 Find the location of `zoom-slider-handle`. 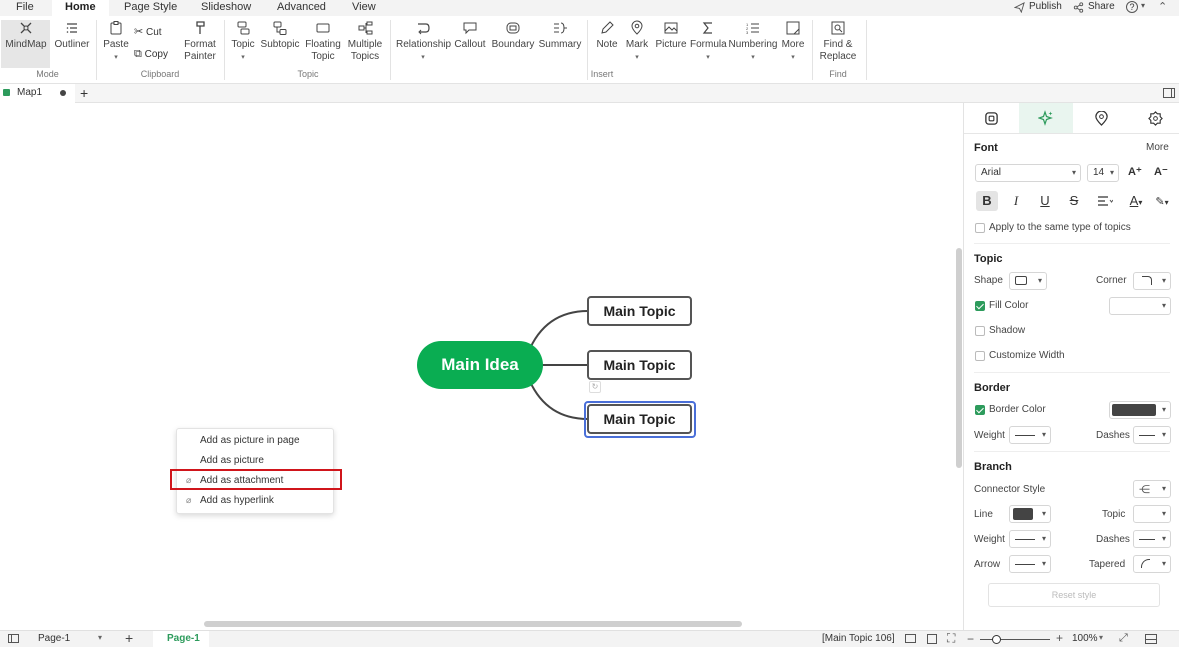

zoom-slider-handle is located at coordinates (996, 639).